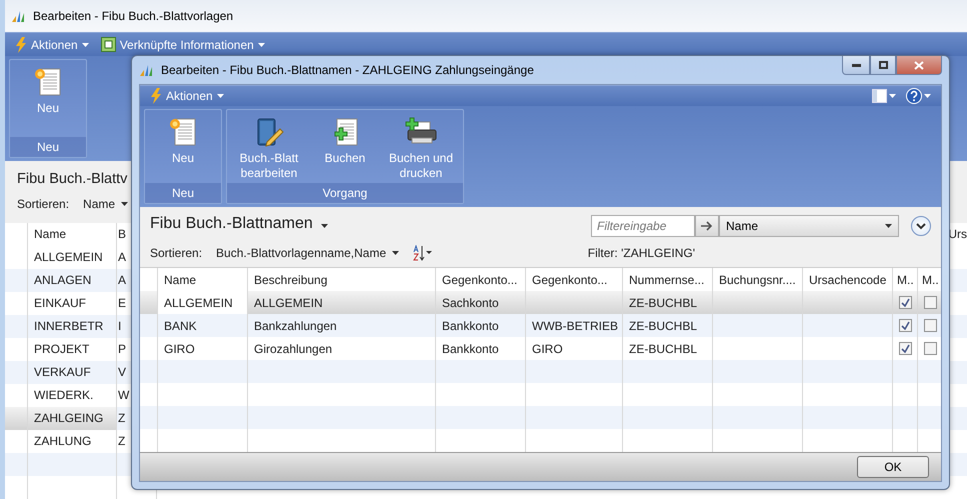  I want to click on action-menu: Verknüpfte Informationen, so click(184, 44).